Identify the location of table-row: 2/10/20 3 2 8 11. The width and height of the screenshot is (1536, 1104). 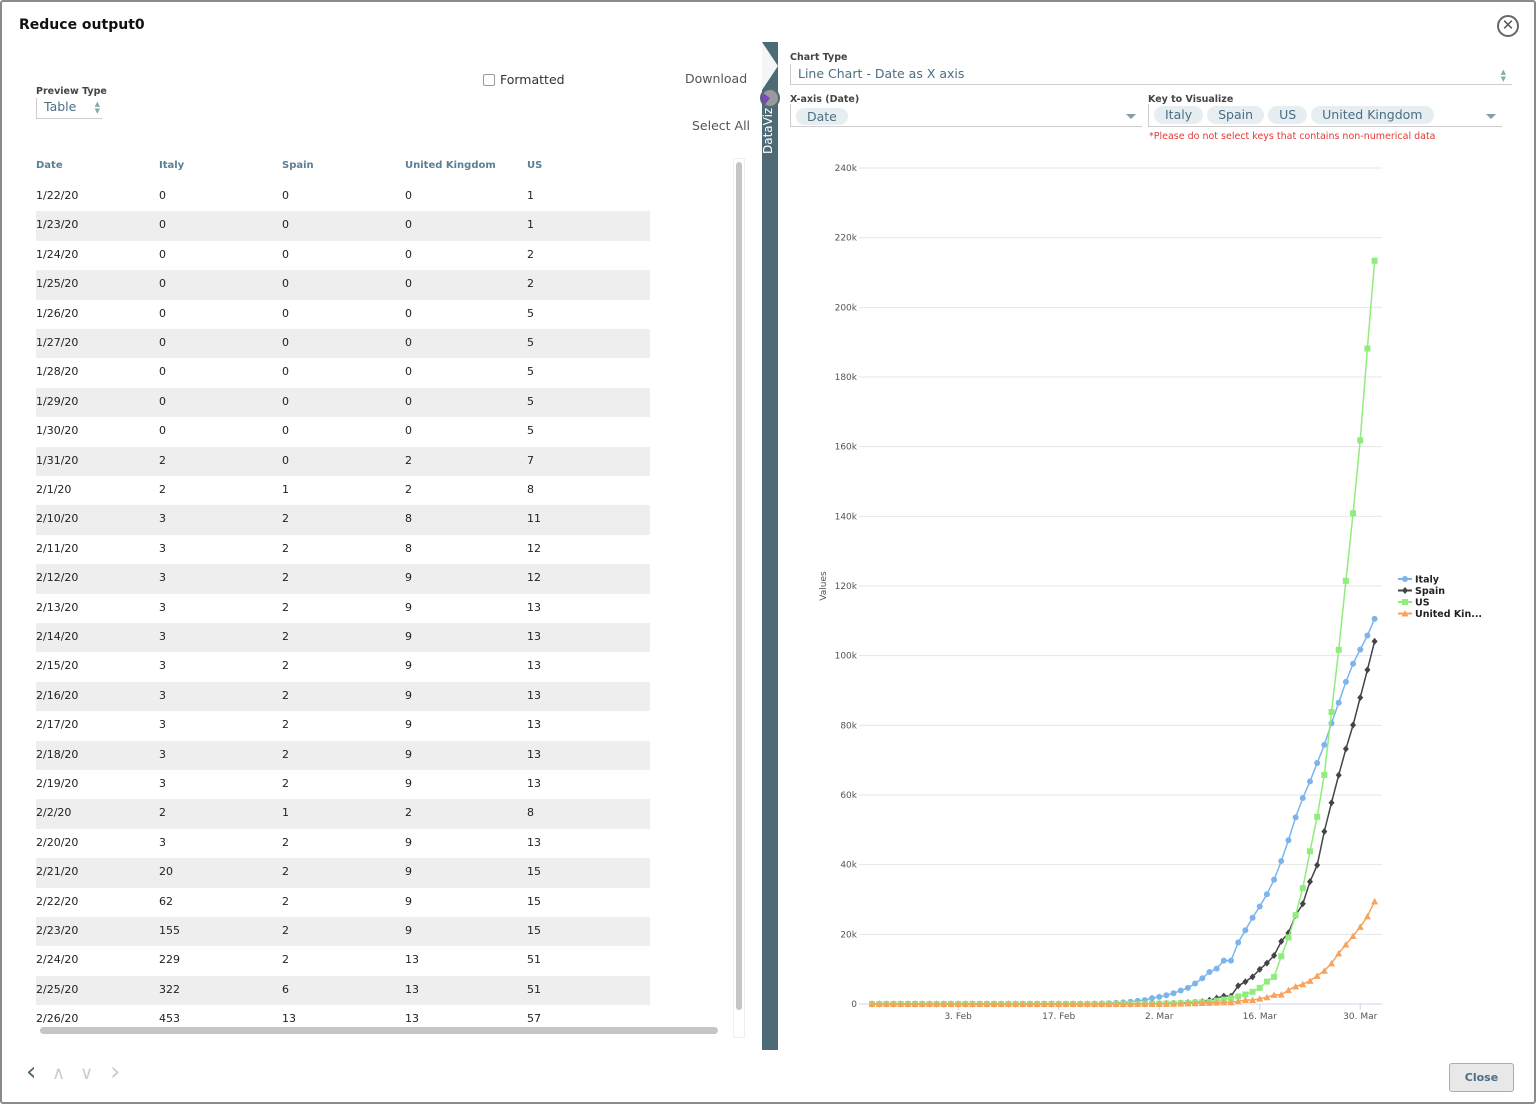
(343, 520).